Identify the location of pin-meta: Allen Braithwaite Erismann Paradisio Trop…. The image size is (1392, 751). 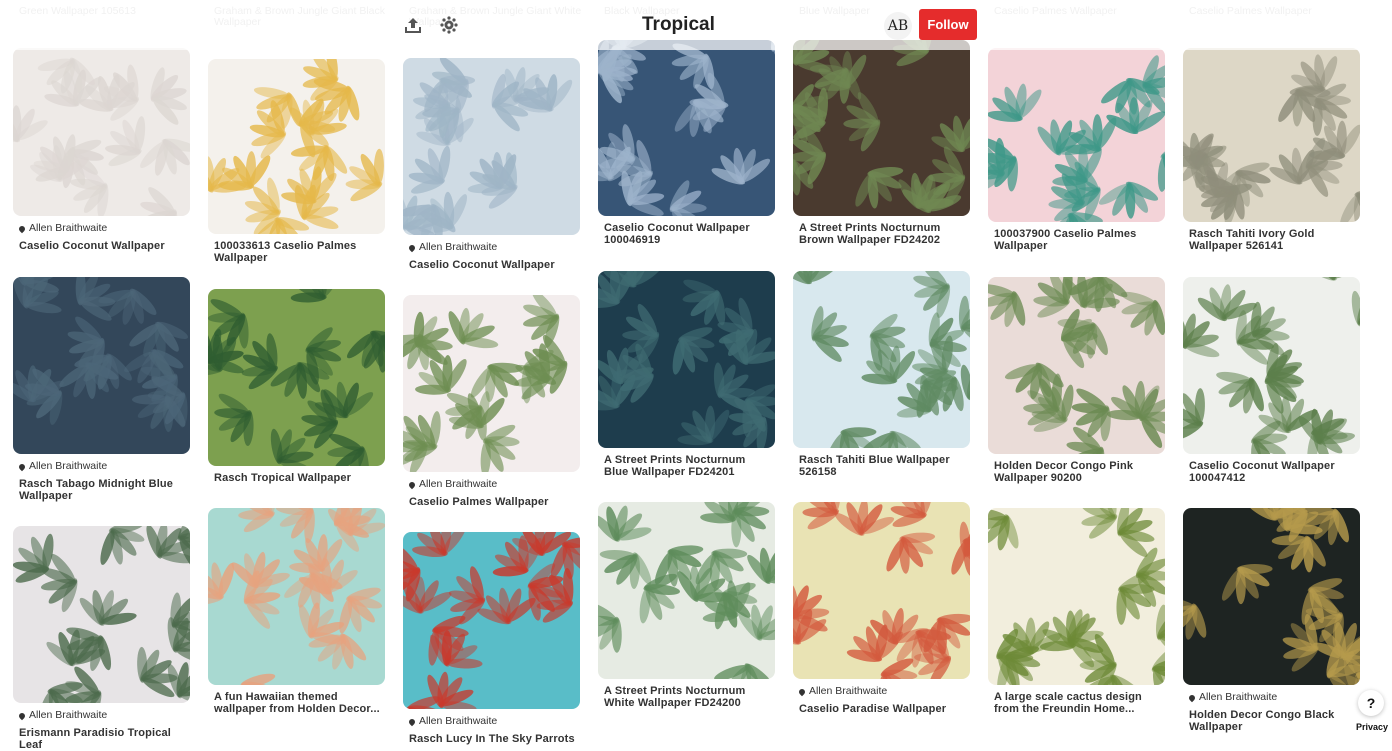
(102, 730).